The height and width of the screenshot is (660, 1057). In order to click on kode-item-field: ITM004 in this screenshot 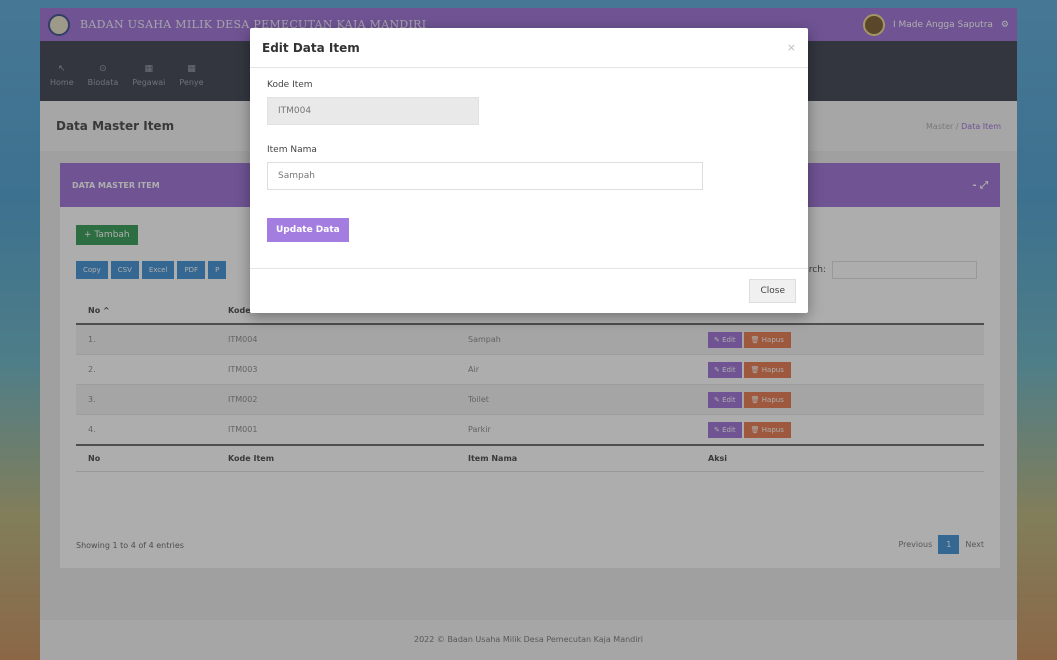, I will do `click(373, 111)`.